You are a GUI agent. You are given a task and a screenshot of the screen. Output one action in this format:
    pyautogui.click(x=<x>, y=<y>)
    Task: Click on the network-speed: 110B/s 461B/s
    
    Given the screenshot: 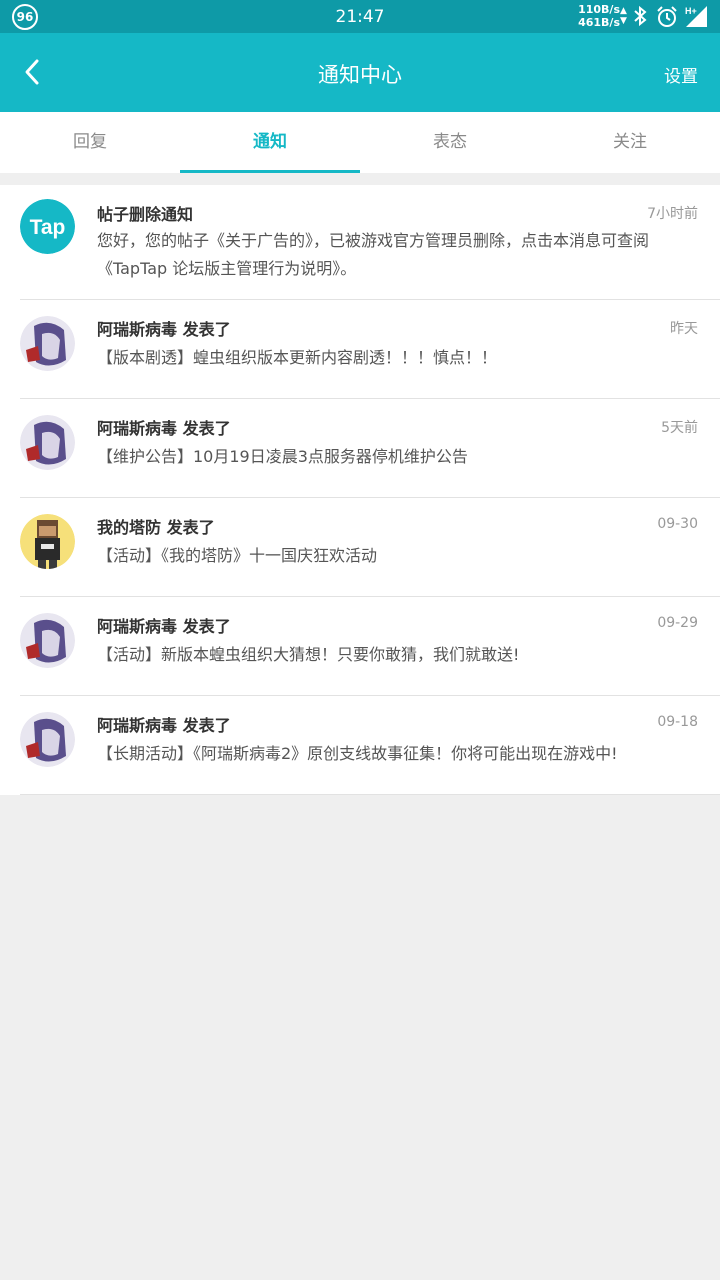 What is the action you would take?
    pyautogui.click(x=597, y=16)
    